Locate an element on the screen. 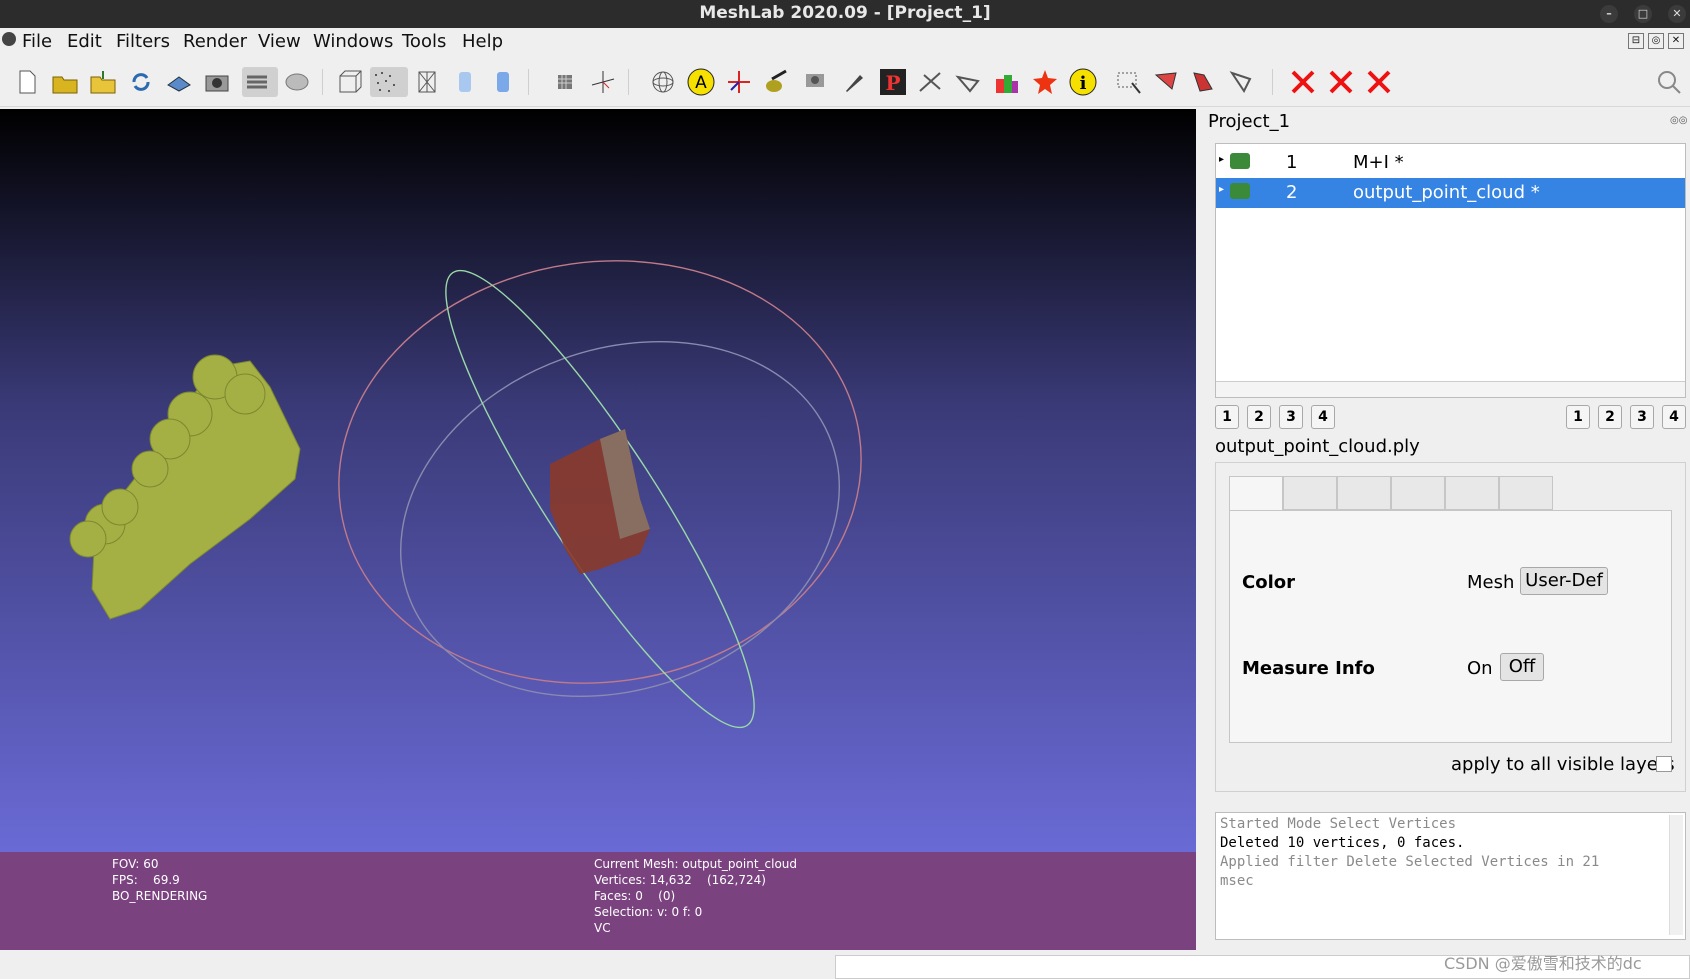 Image resolution: width=1690 pixels, height=979 pixels. faces-label: Faces: 0 (0) is located at coordinates (635, 896).